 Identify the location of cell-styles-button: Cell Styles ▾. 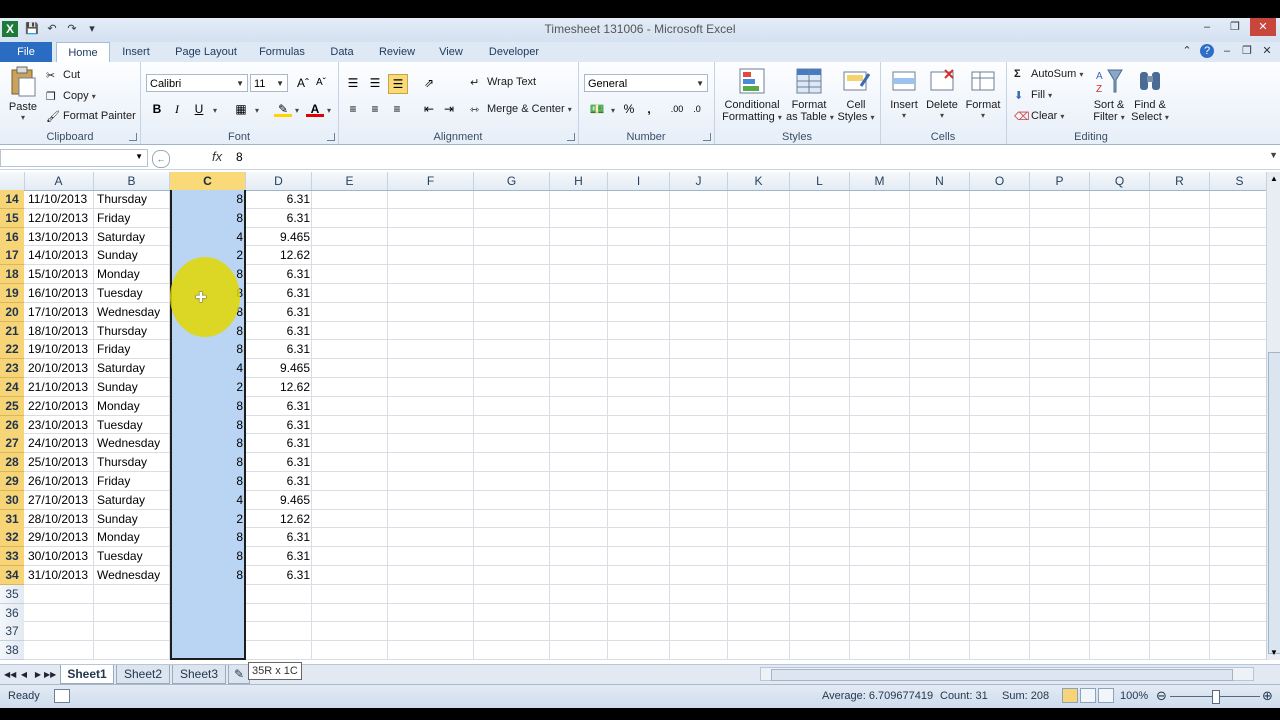
(856, 94).